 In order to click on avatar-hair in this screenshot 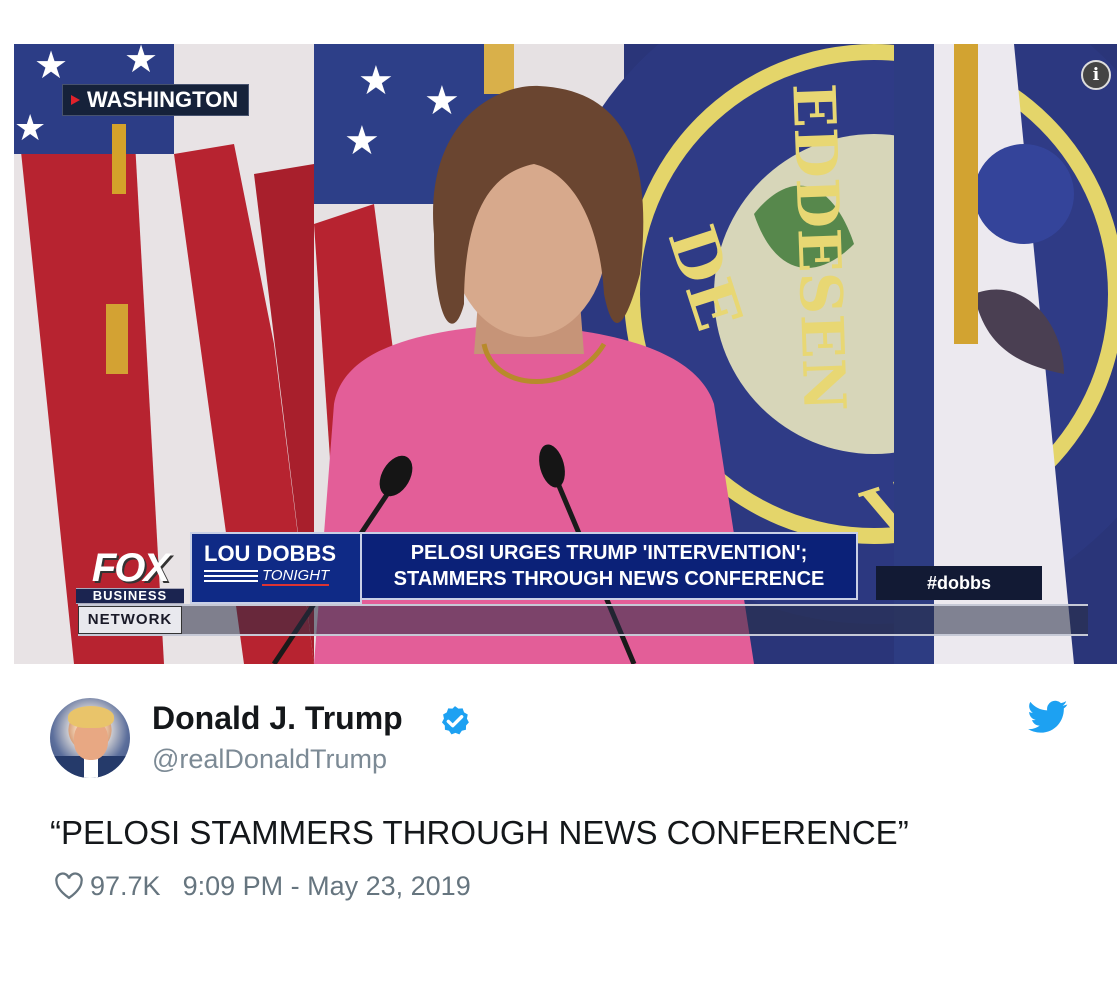, I will do `click(91, 717)`.